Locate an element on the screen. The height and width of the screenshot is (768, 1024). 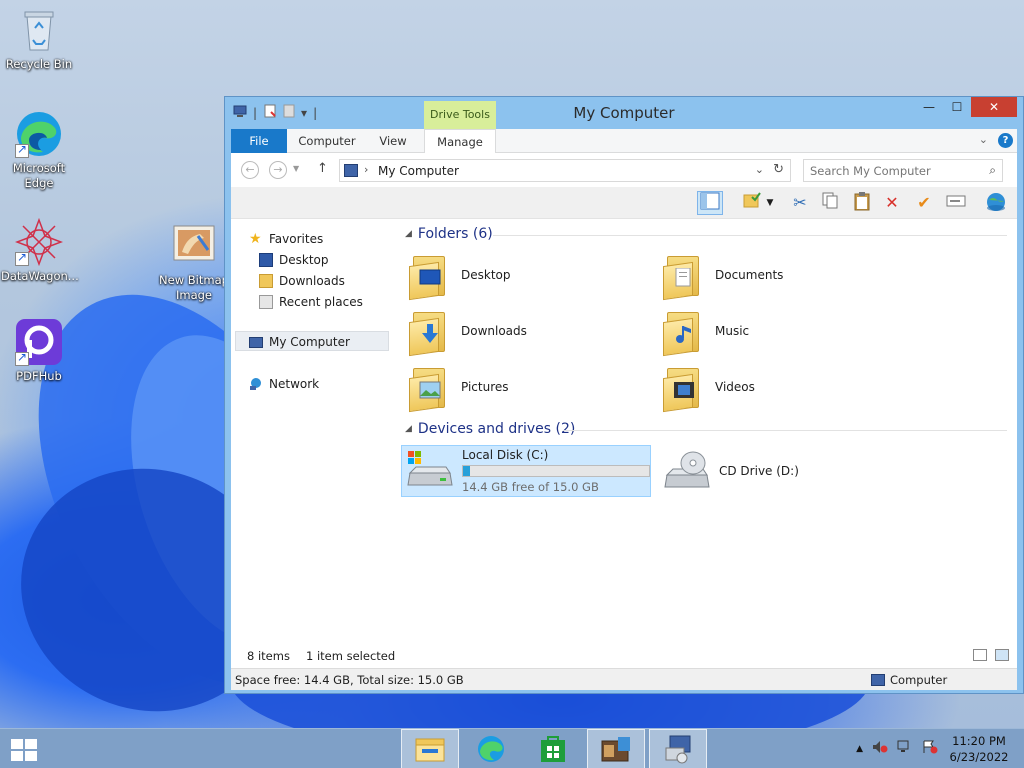
breadcrumb-my-computer: My Computer is located at coordinates (418, 171).